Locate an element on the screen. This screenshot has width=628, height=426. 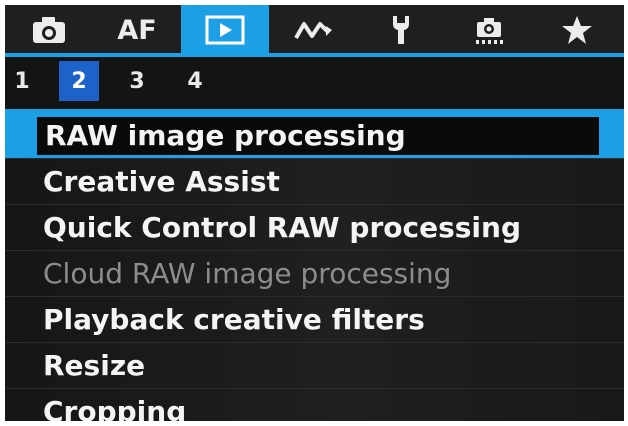
custom-functions-icon is located at coordinates (489, 31).